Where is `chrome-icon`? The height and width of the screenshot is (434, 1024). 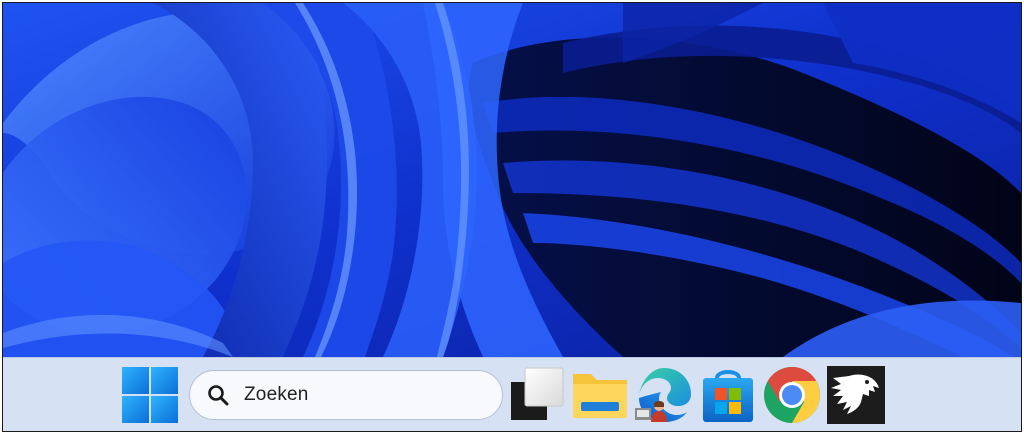
chrome-icon is located at coordinates (792, 395).